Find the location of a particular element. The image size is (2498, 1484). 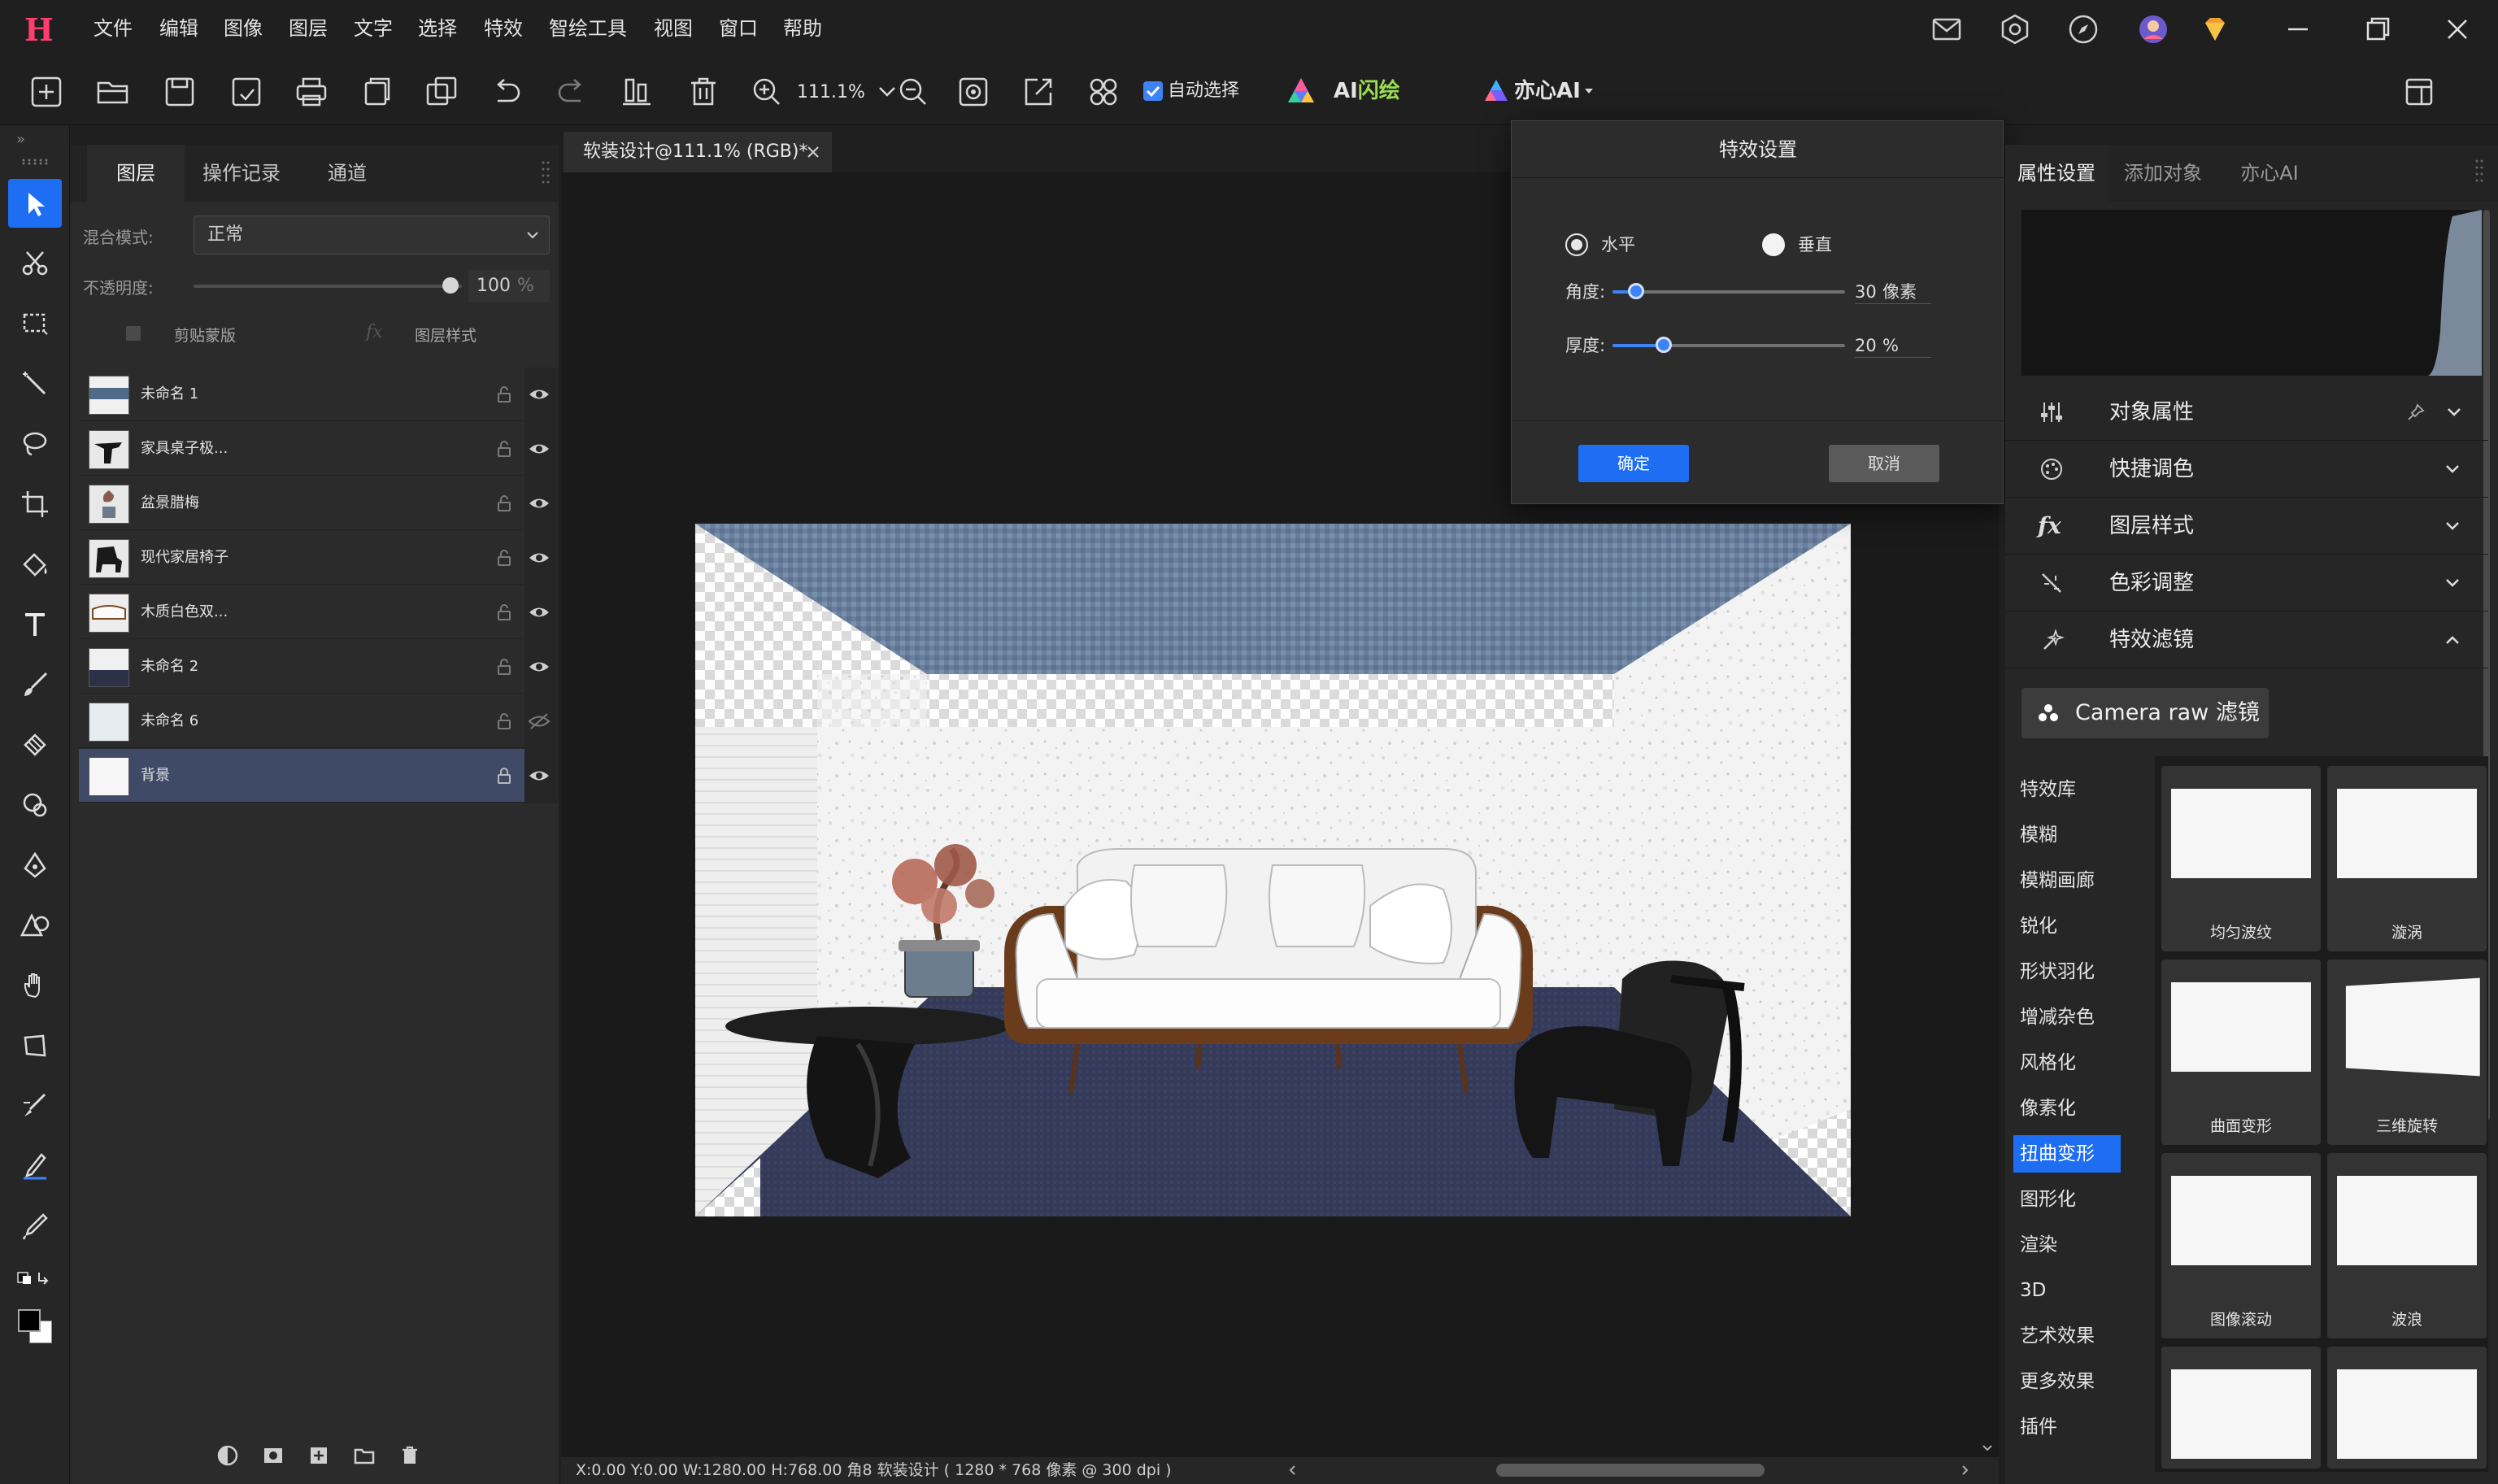

new-layer-icon is located at coordinates (318, 1455).